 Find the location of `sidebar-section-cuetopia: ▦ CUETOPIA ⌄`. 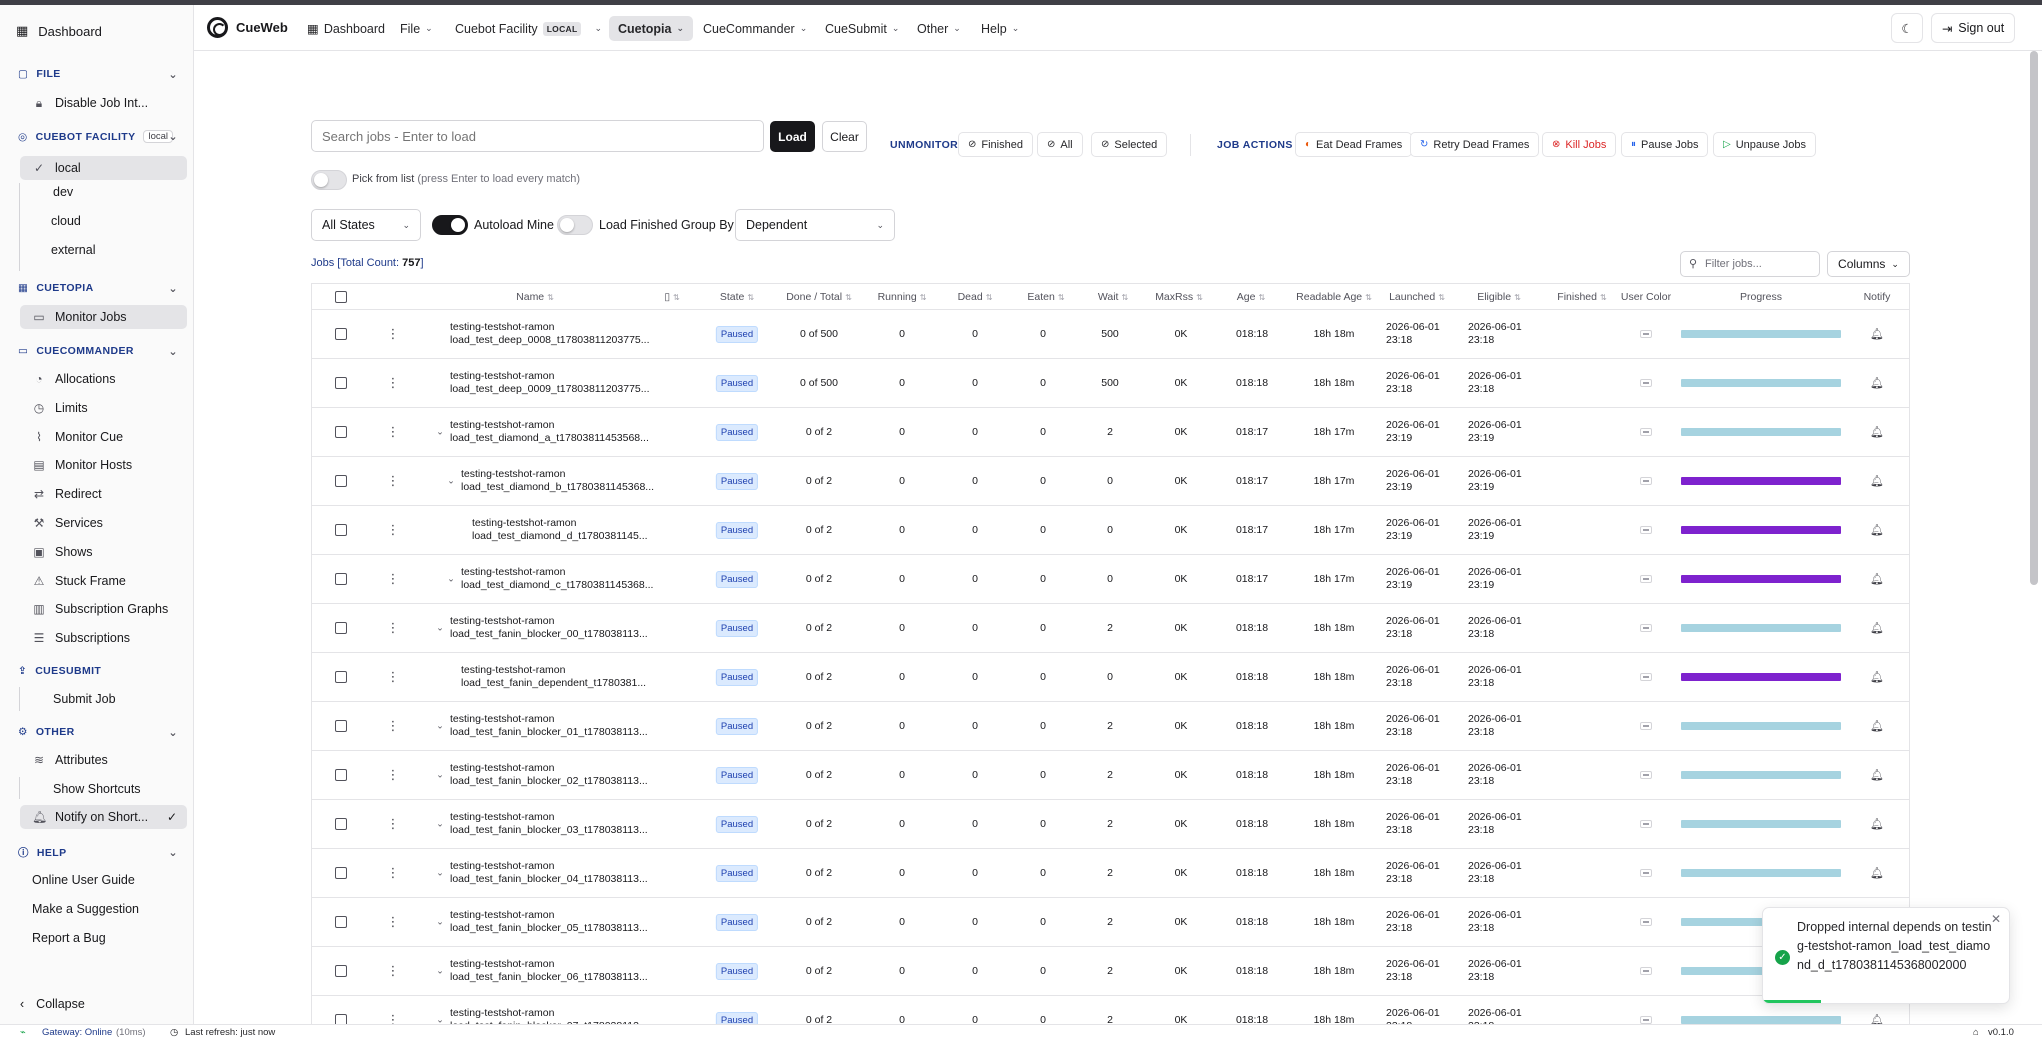

sidebar-section-cuetopia: ▦ CUETOPIA ⌄ is located at coordinates (98, 288).